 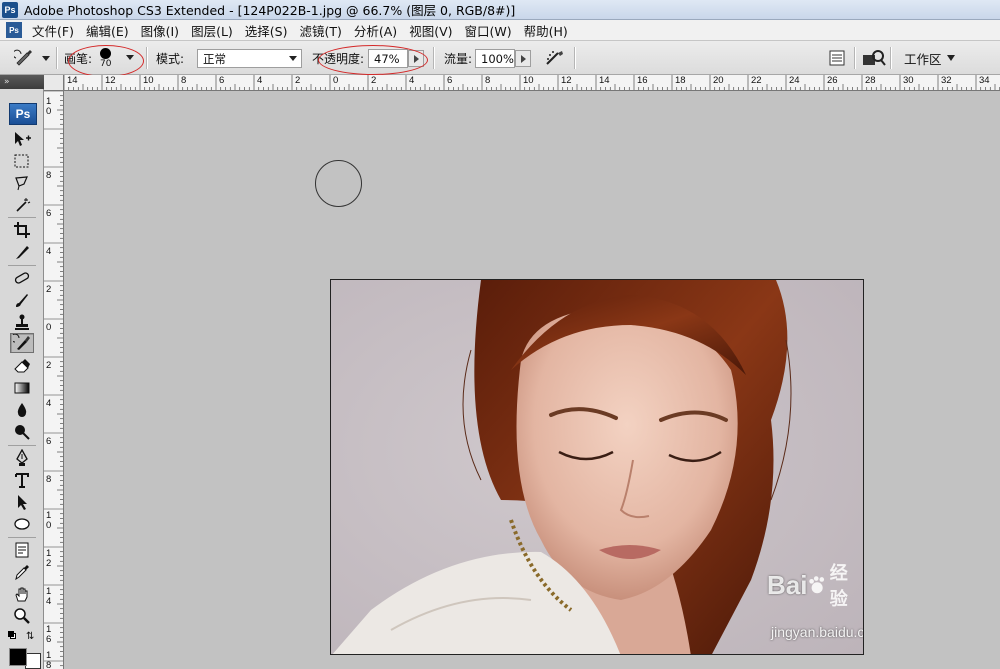 I want to click on mode-select: 正常, so click(x=249, y=58).